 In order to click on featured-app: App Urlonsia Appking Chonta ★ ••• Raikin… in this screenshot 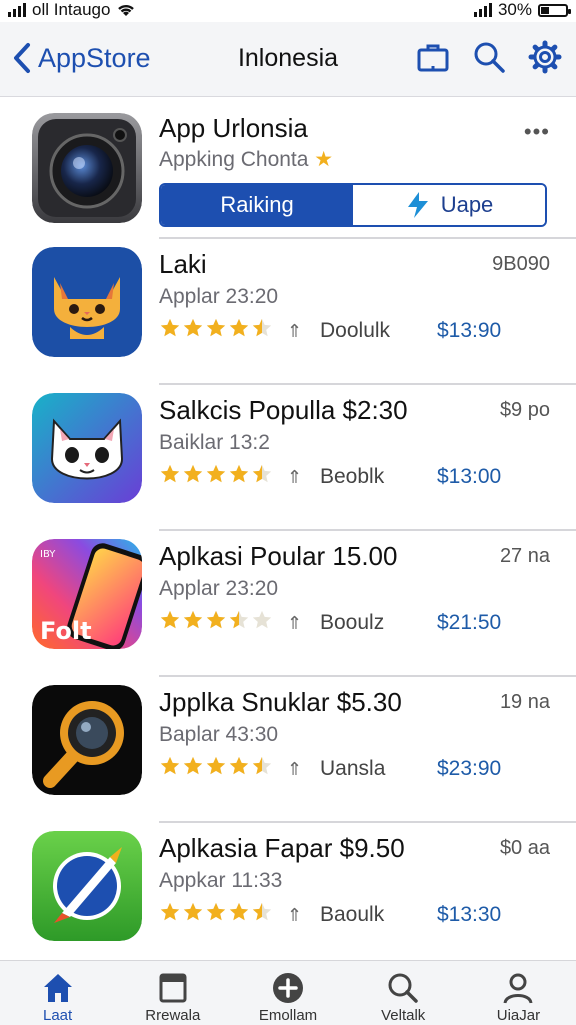, I will do `click(288, 167)`.